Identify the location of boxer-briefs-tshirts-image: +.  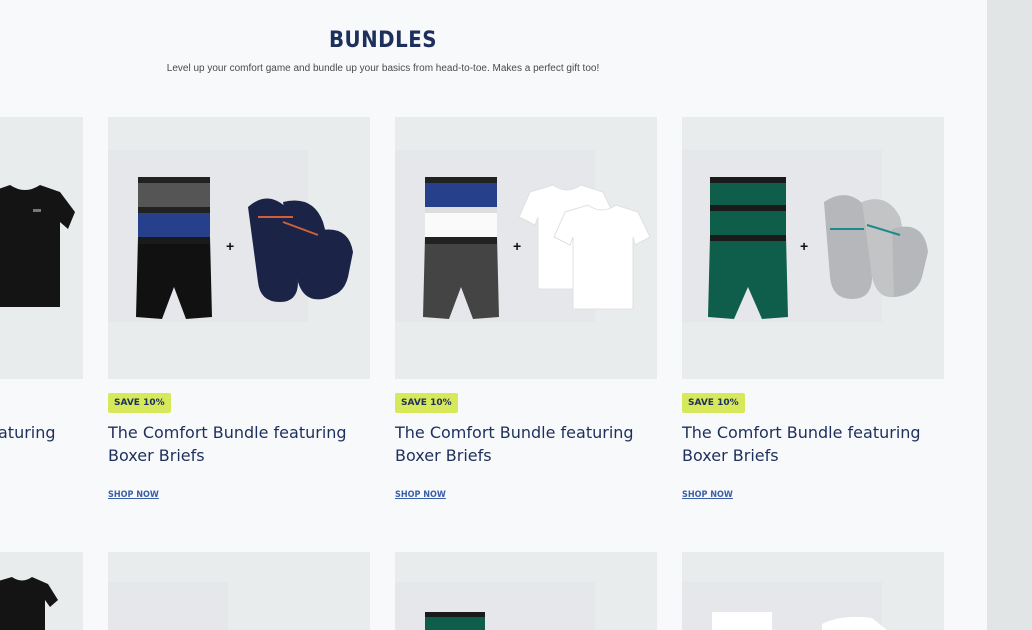
(537, 248).